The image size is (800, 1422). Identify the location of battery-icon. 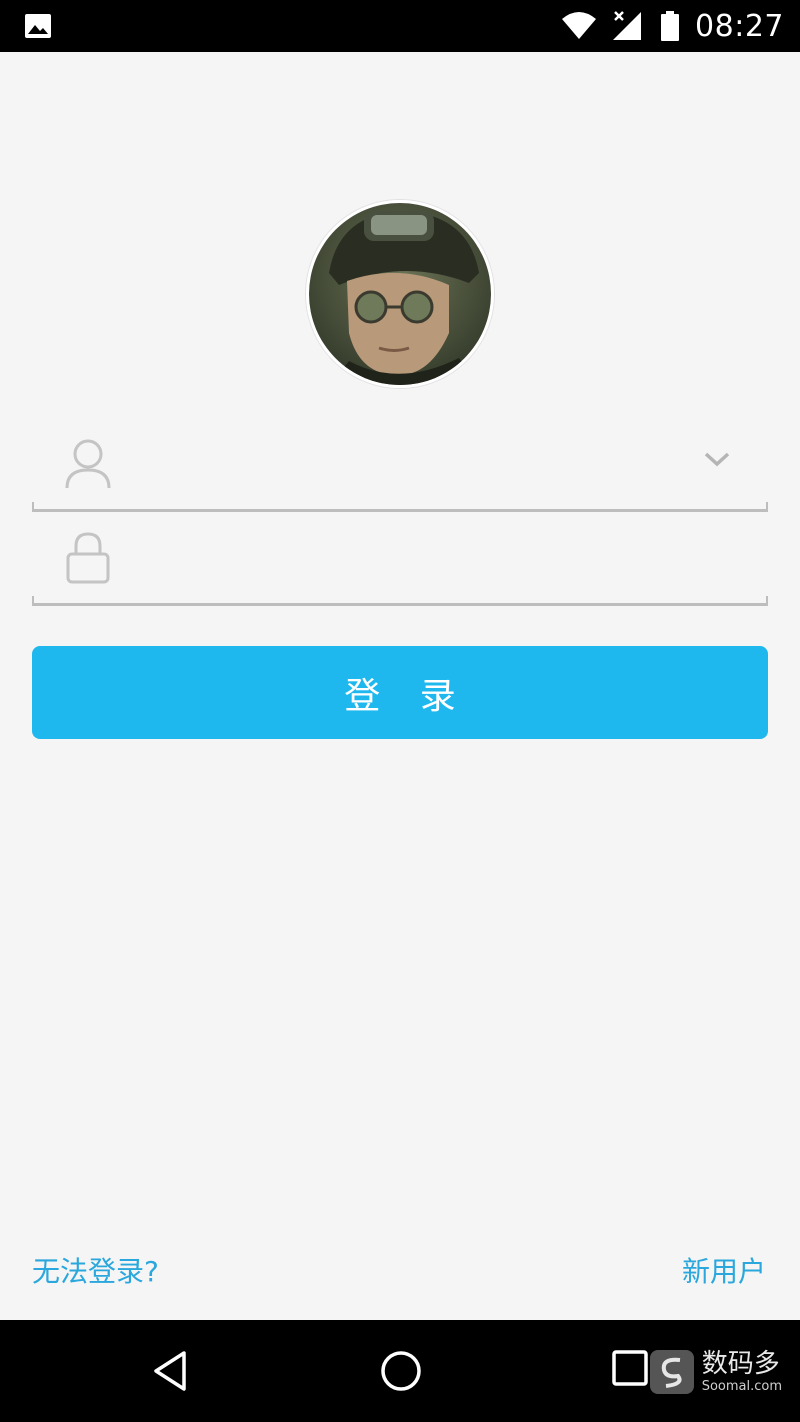
(670, 26).